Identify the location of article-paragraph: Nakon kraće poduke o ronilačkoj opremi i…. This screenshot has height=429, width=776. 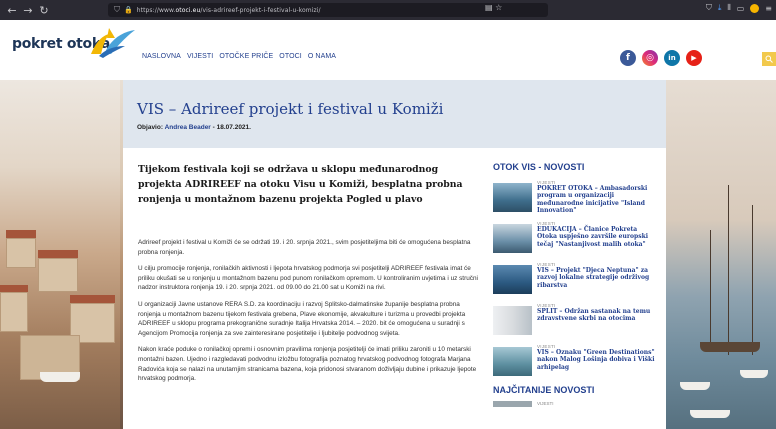
(307, 364).